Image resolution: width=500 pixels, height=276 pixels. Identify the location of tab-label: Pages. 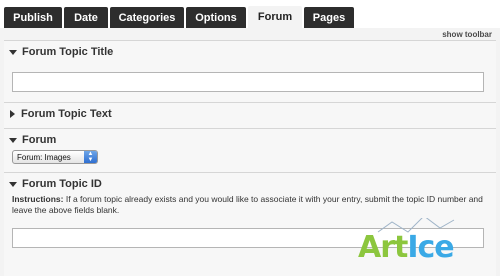
(329, 17).